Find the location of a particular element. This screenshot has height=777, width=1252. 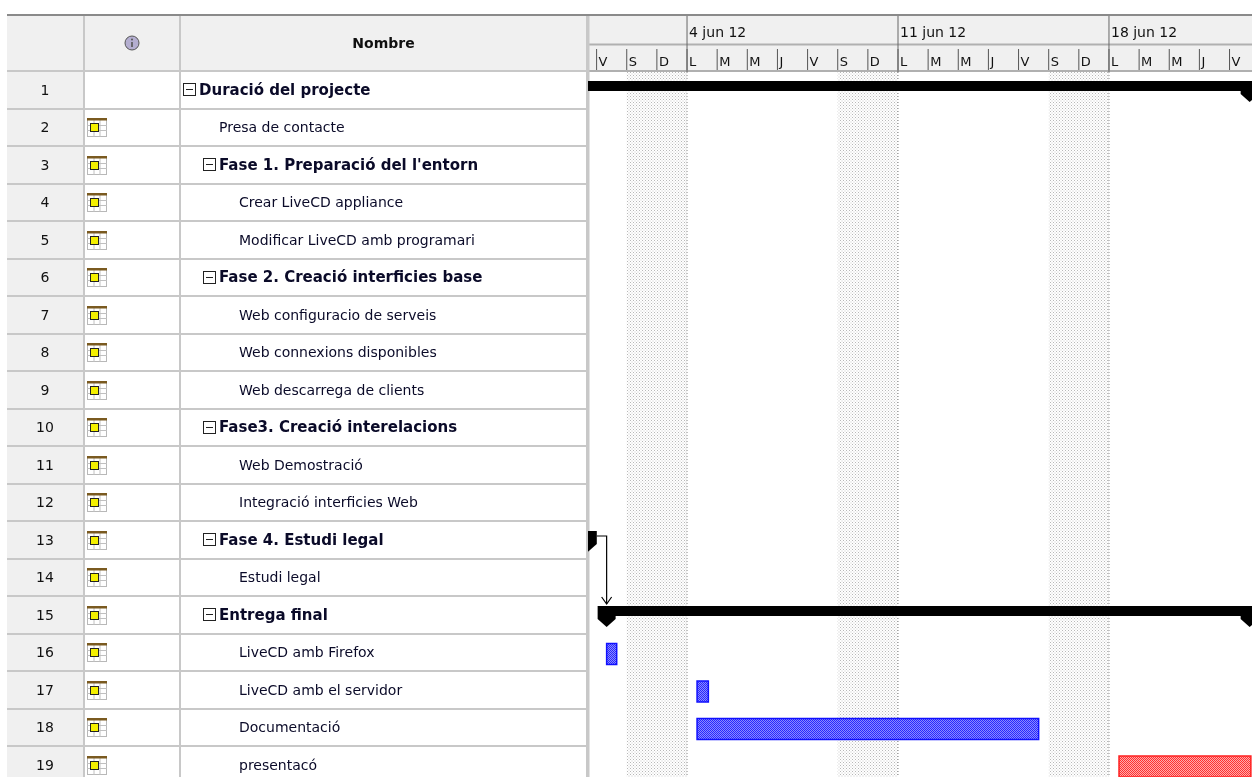

row-number: 14 is located at coordinates (46, 578).